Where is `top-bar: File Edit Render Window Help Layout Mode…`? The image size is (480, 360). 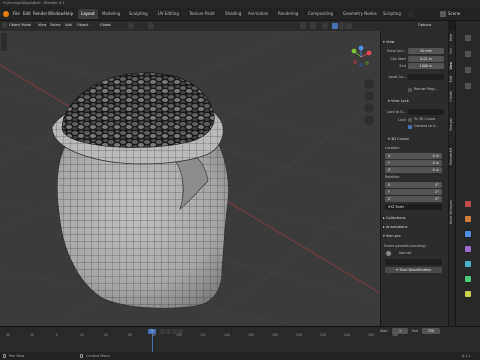
top-bar: File Edit Render Window Help Layout Mode… is located at coordinates (240, 14).